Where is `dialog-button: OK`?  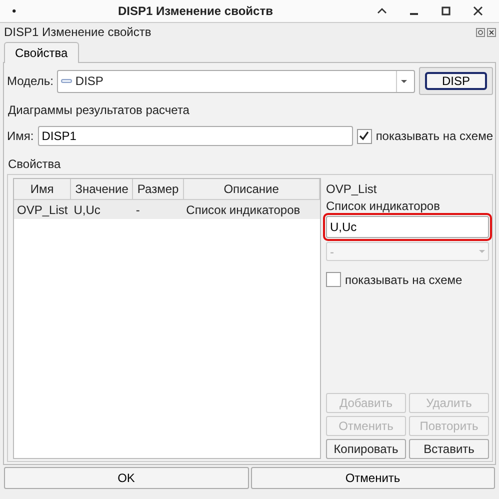
dialog-button: OK is located at coordinates (126, 478).